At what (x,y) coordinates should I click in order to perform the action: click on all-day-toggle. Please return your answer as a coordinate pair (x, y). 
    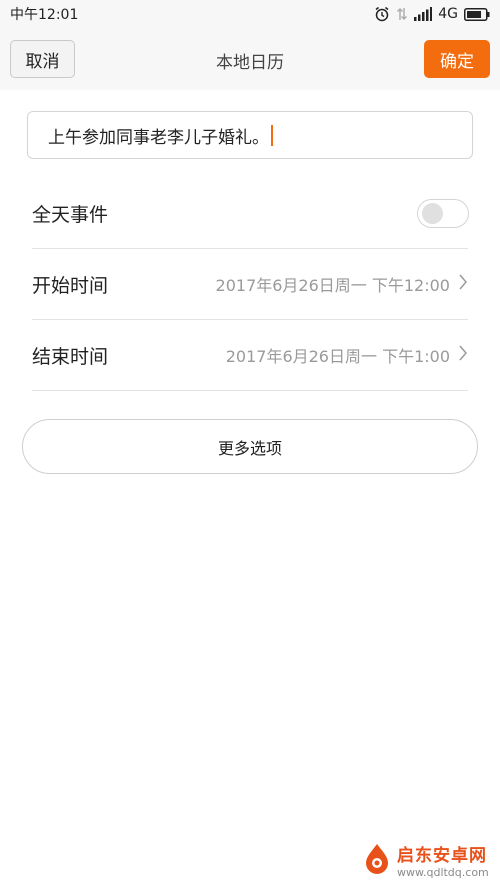
    Looking at the image, I should click on (443, 213).